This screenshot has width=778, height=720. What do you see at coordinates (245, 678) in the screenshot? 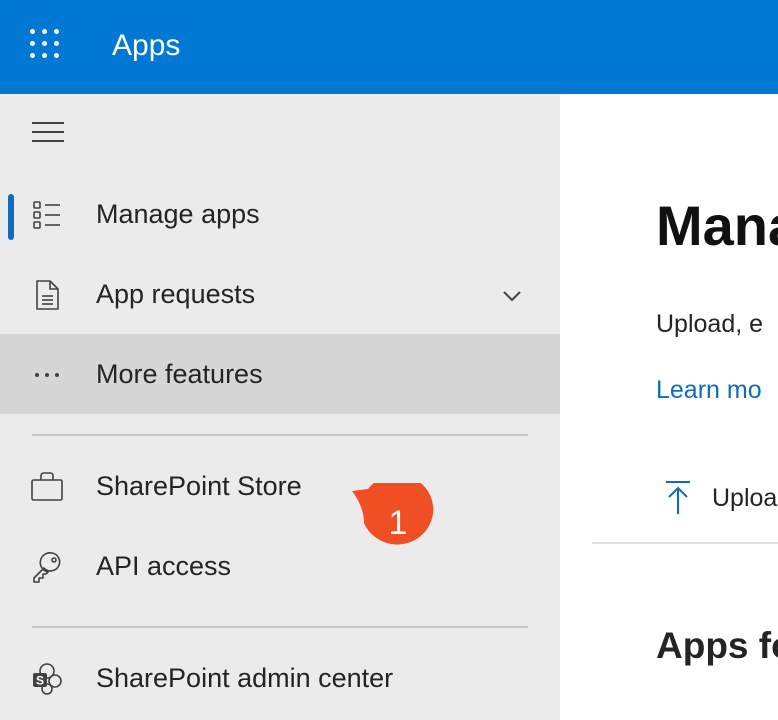
I see `sidebar-item-label: SharePoint admin center` at bounding box center [245, 678].